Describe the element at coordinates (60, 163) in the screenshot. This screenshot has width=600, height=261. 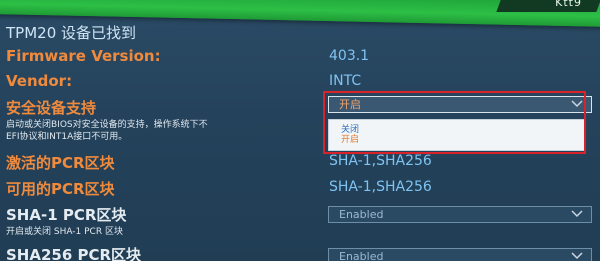
I see `active-pcr-banks-label: 激活的PCR区块` at that location.